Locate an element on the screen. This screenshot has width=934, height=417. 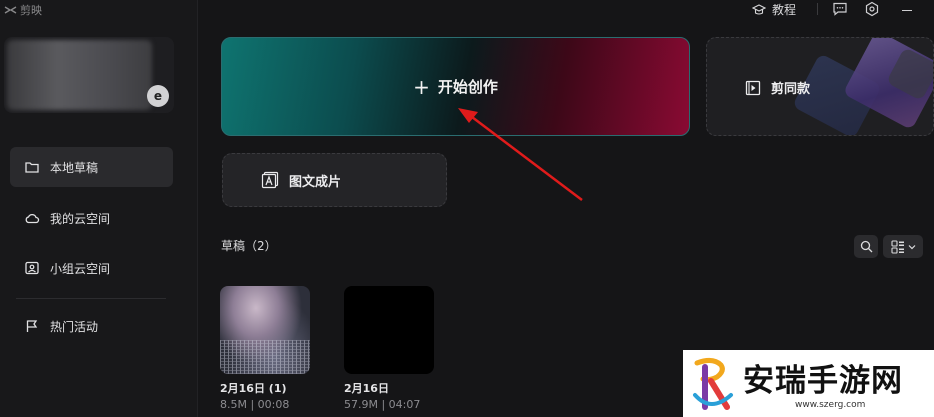
draft-name: 2月16日 is located at coordinates (366, 388).